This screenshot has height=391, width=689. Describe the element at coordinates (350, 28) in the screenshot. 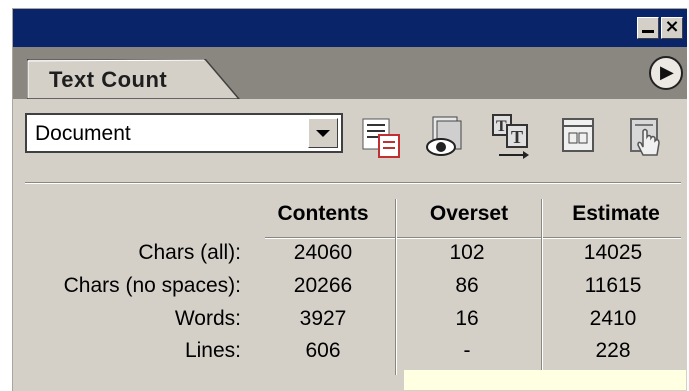

I see `panel-titlebar: ×` at that location.